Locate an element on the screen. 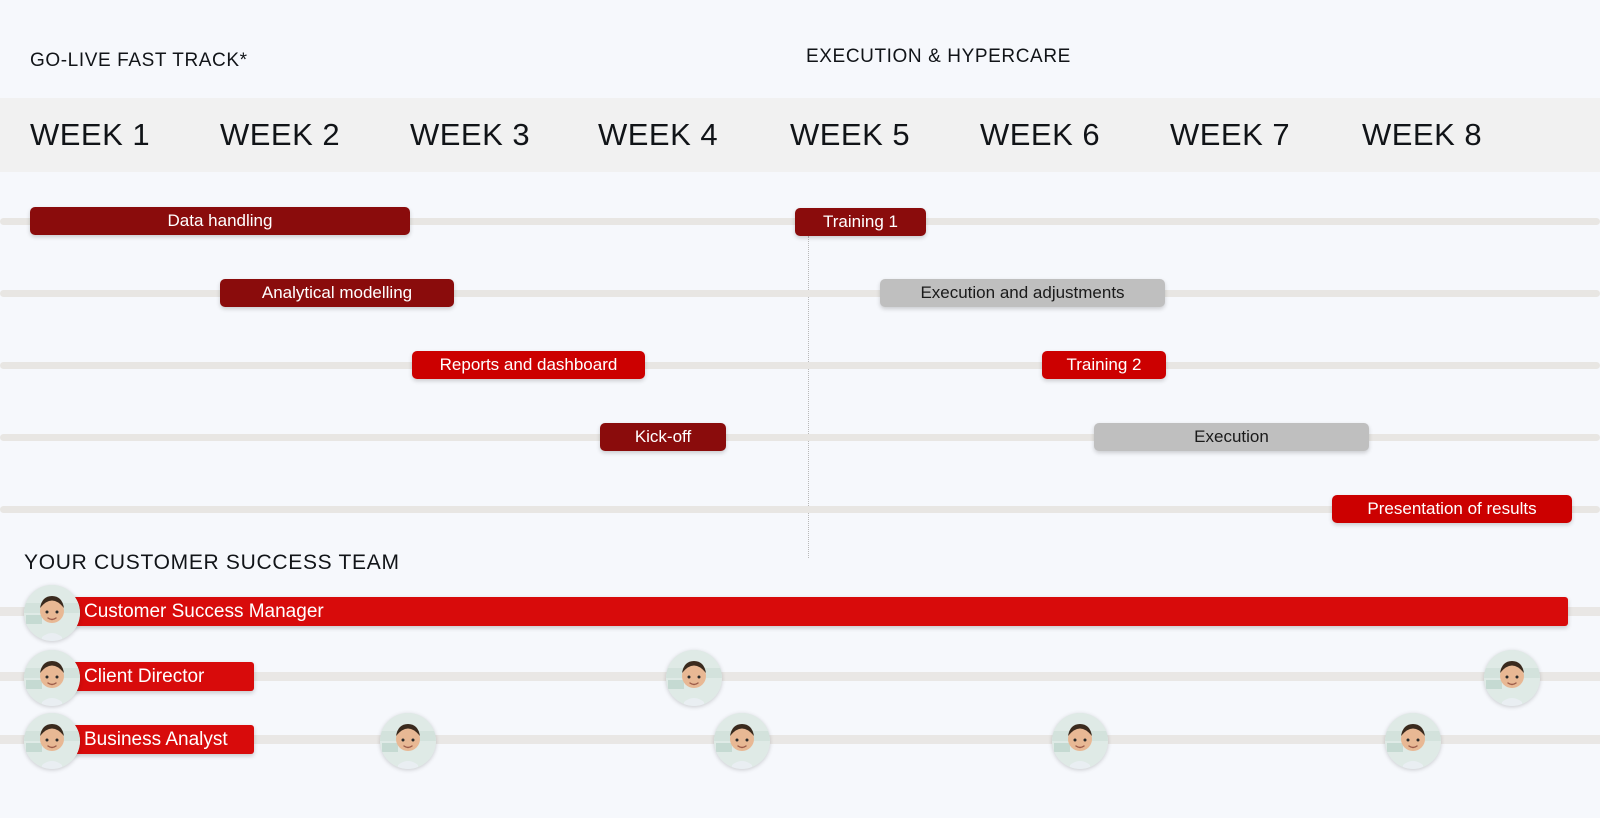 This screenshot has height=818, width=1600. week-header-6: WEEK 6 is located at coordinates (1040, 134).